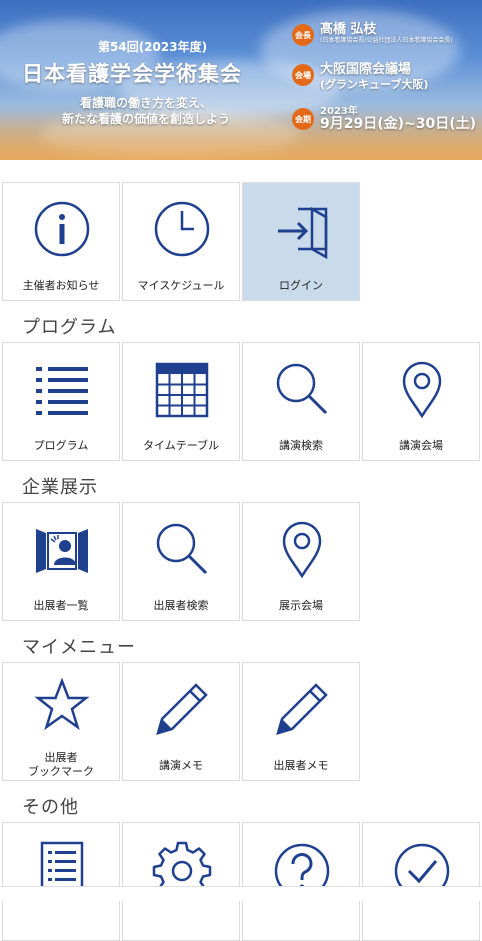  What do you see at coordinates (61, 285) in the screenshot?
I see `tile-label: 主催者お知らせ` at bounding box center [61, 285].